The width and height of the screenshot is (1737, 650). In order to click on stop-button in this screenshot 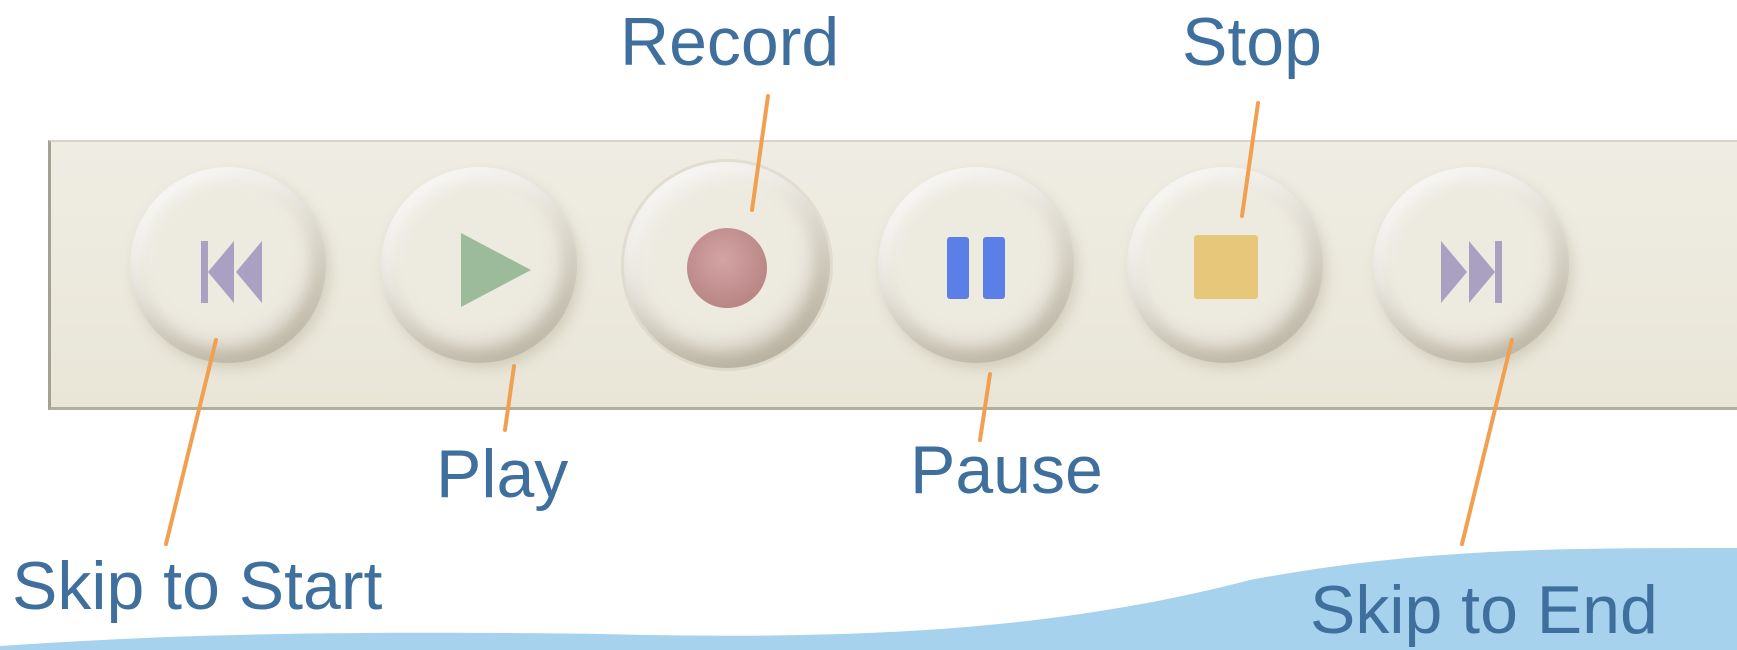, I will do `click(1225, 265)`.